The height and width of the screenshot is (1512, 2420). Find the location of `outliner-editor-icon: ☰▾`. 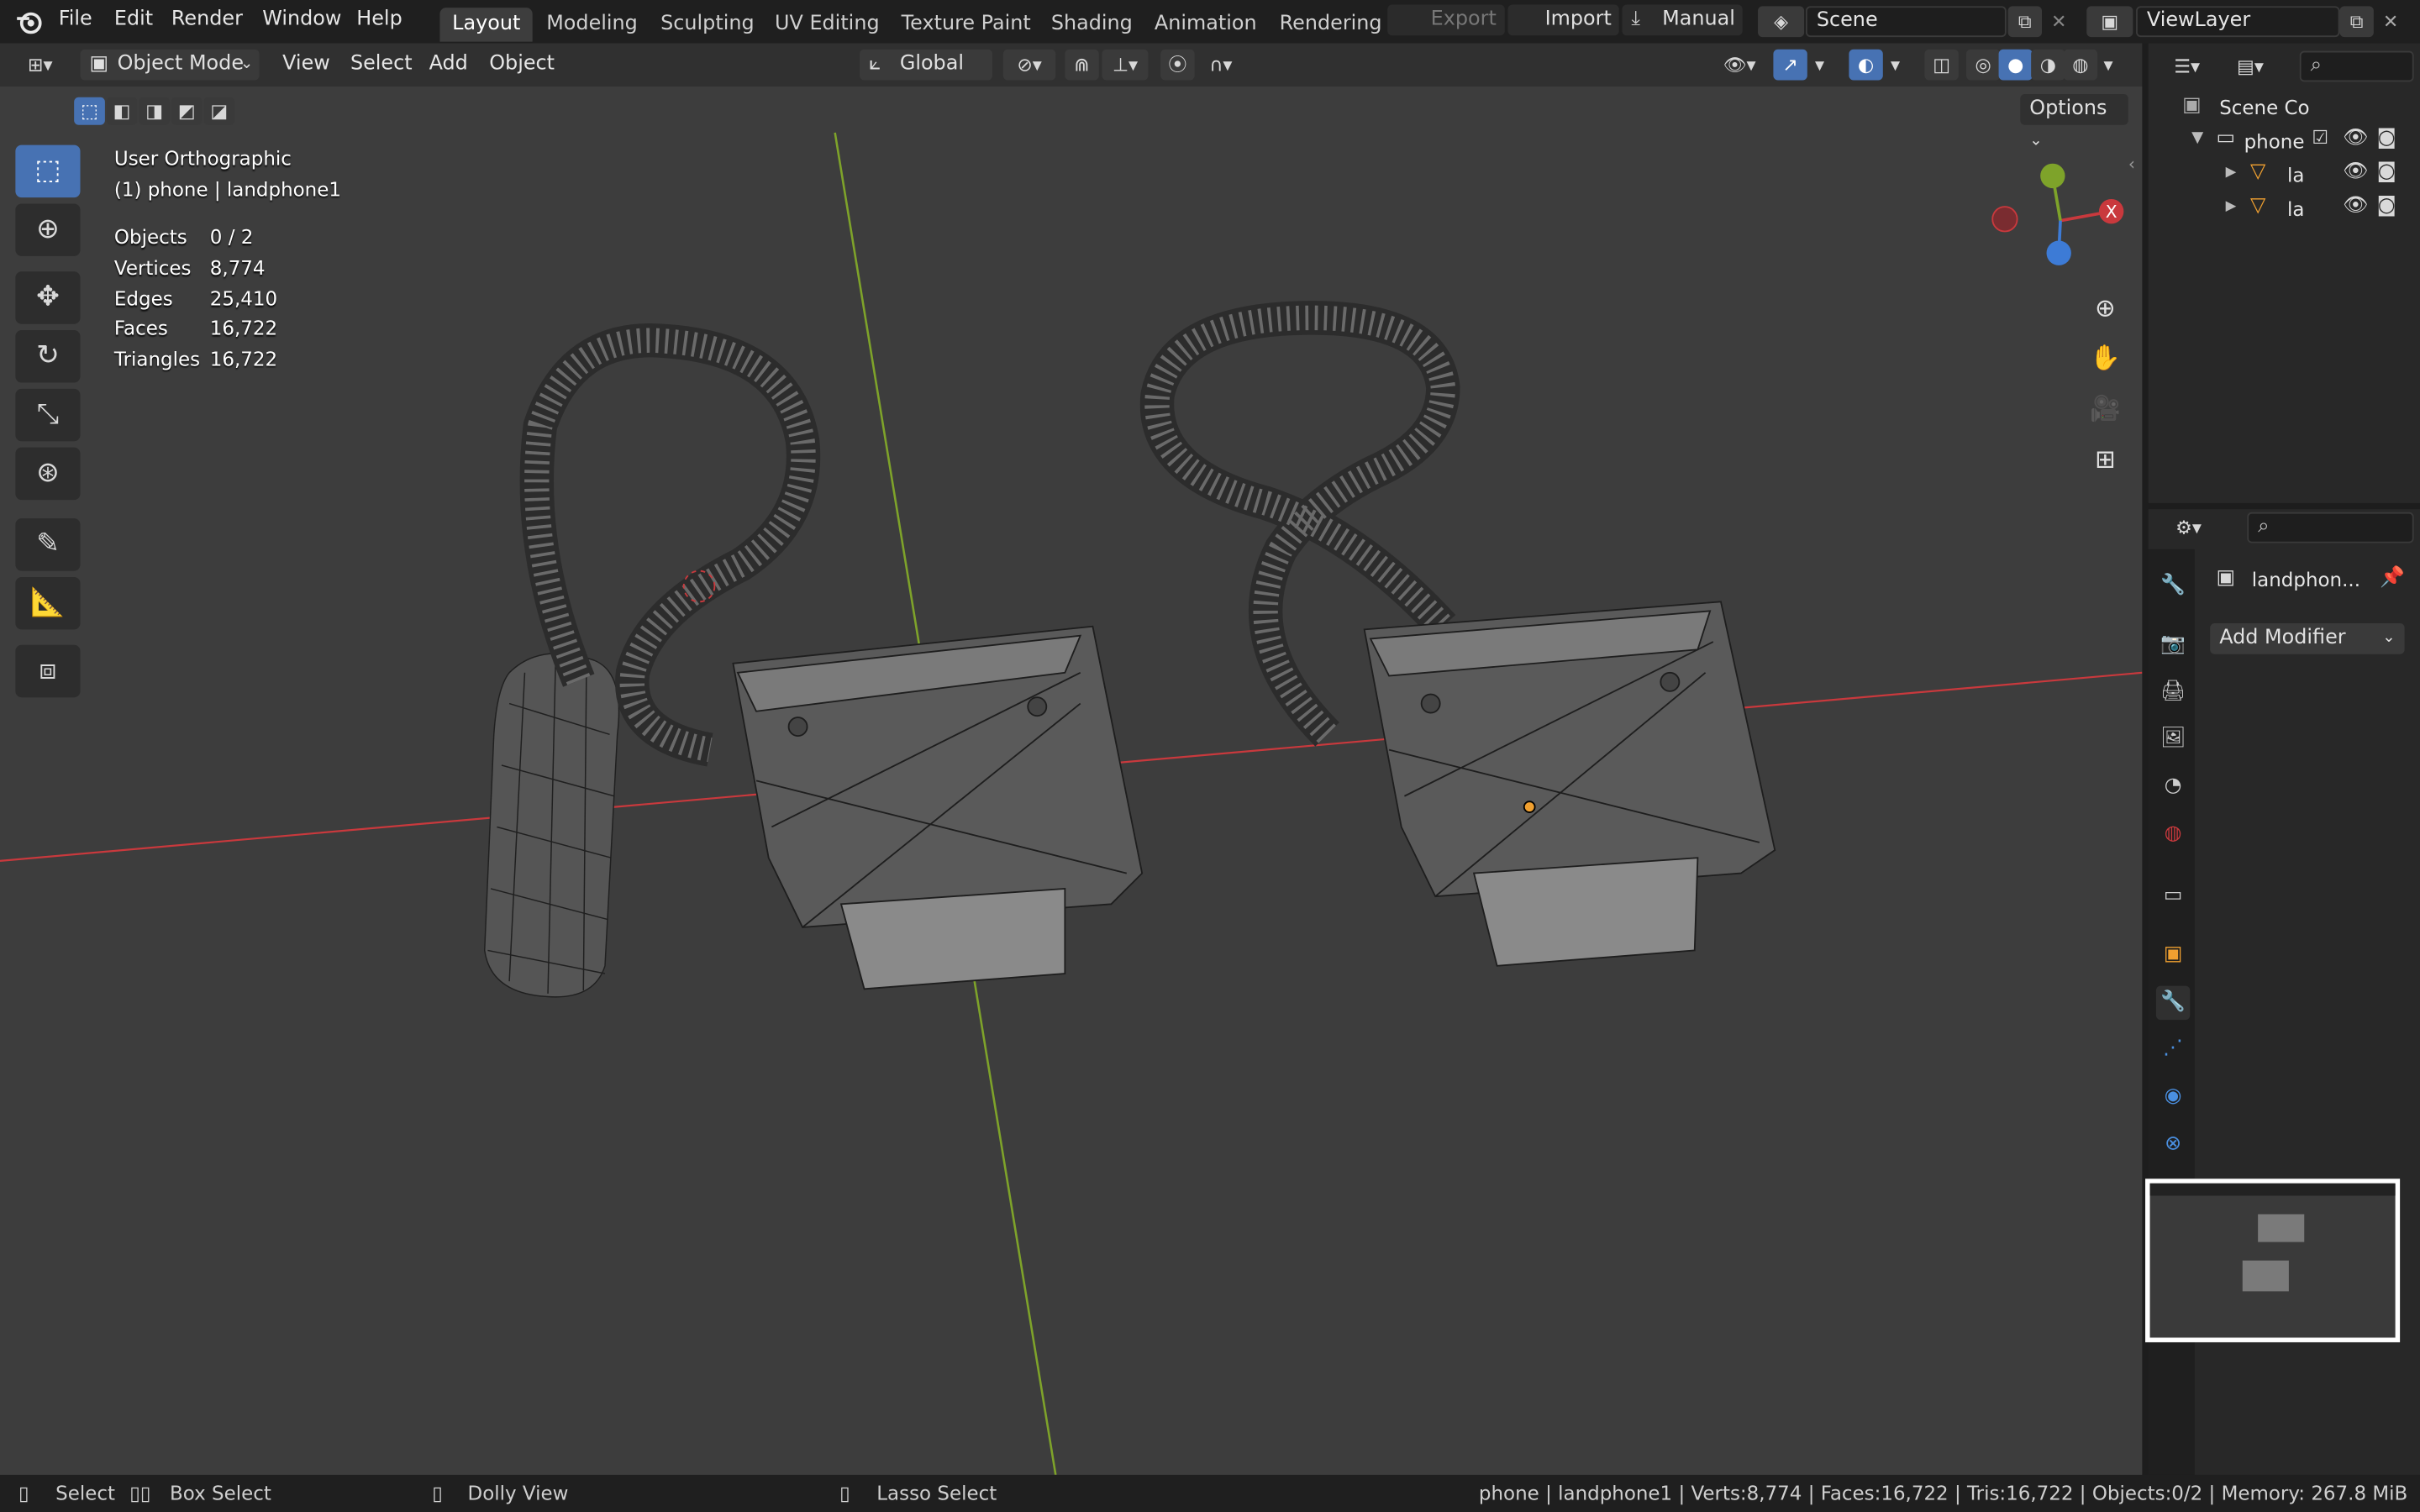

outliner-editor-icon: ☰▾ is located at coordinates (2187, 66).